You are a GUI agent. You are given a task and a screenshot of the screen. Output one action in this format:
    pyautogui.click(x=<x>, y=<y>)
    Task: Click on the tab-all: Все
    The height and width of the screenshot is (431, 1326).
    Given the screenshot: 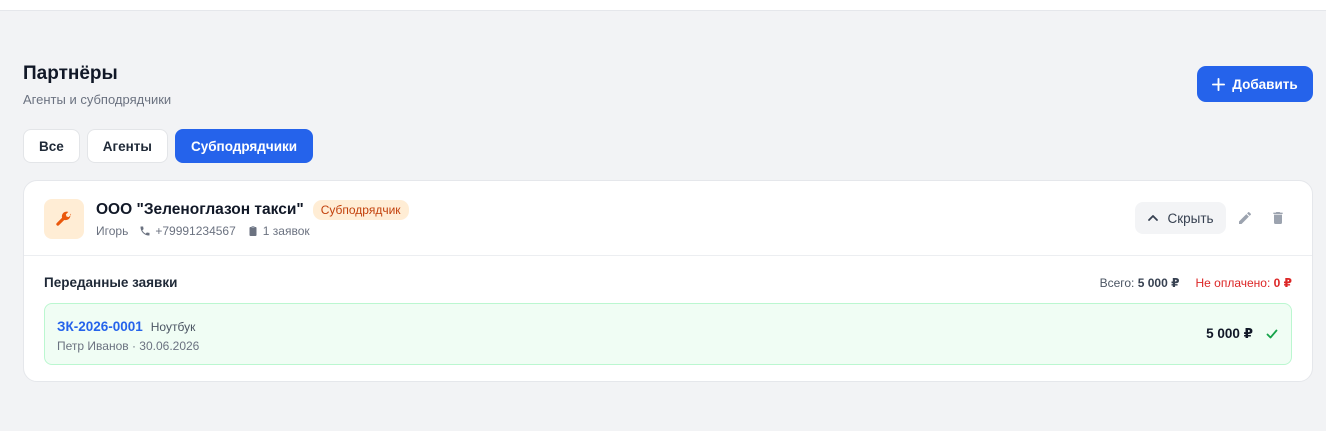 What is the action you would take?
    pyautogui.click(x=51, y=146)
    